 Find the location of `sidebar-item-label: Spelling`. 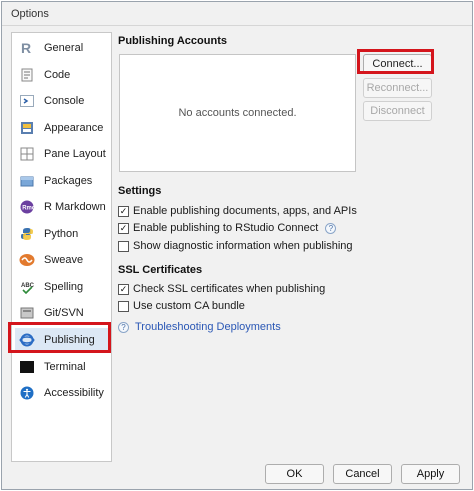

sidebar-item-label: Spelling is located at coordinates (64, 287).